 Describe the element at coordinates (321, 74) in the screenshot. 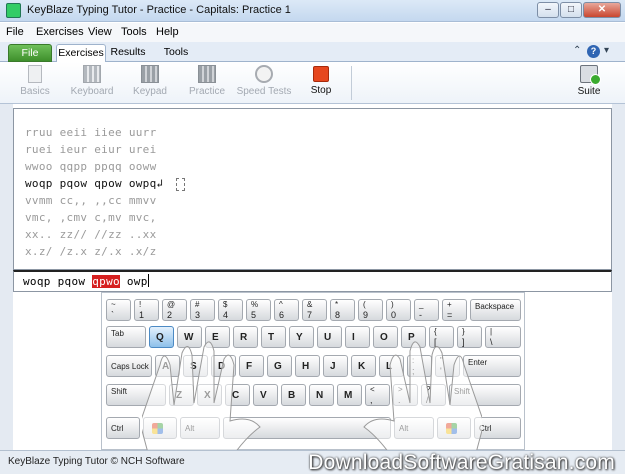

I see `stop-icon` at that location.